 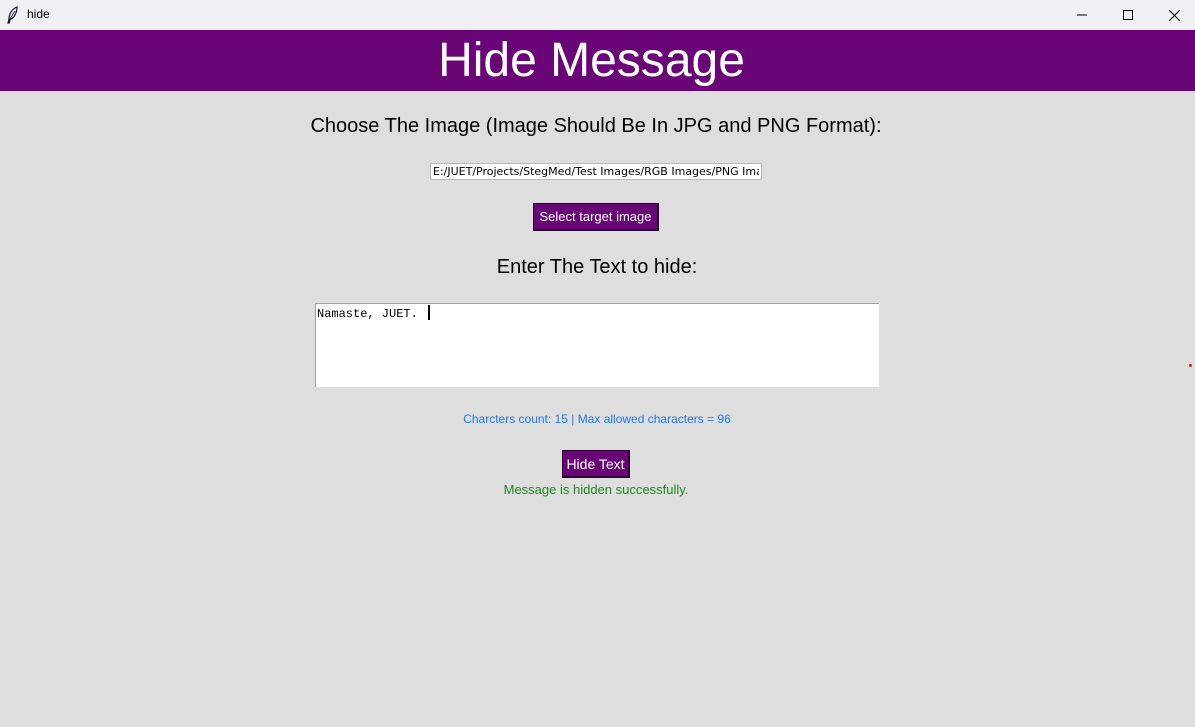 I want to click on close-icon, so click(x=1174, y=15).